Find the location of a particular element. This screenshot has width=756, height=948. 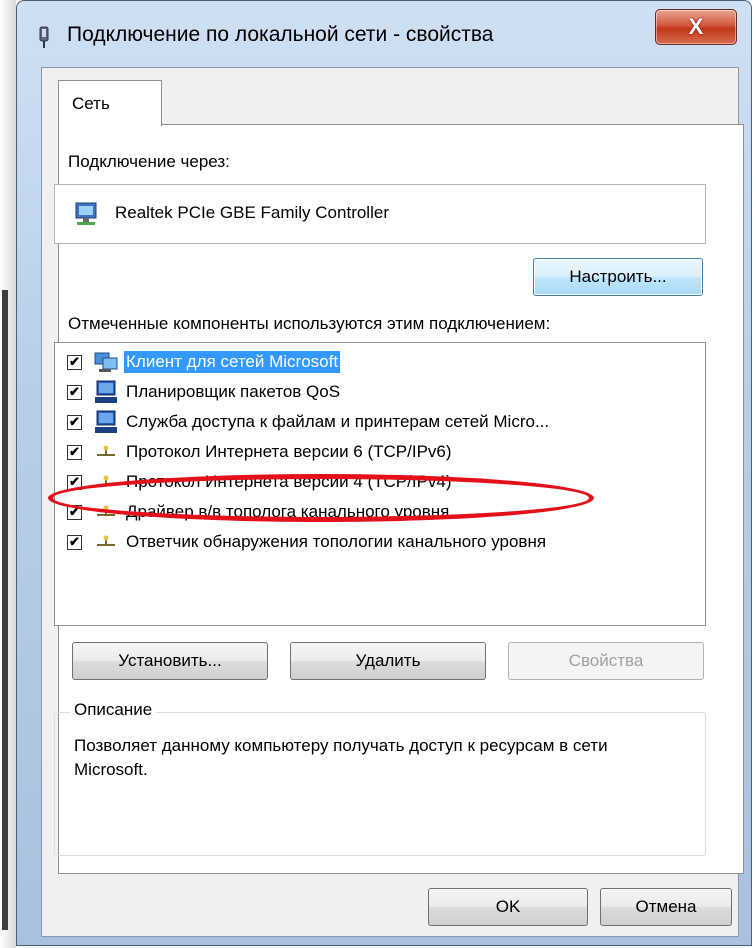

list-item: ✔ Протокол Интернета версии 4 (TCP/IPv4) is located at coordinates (260, 482).